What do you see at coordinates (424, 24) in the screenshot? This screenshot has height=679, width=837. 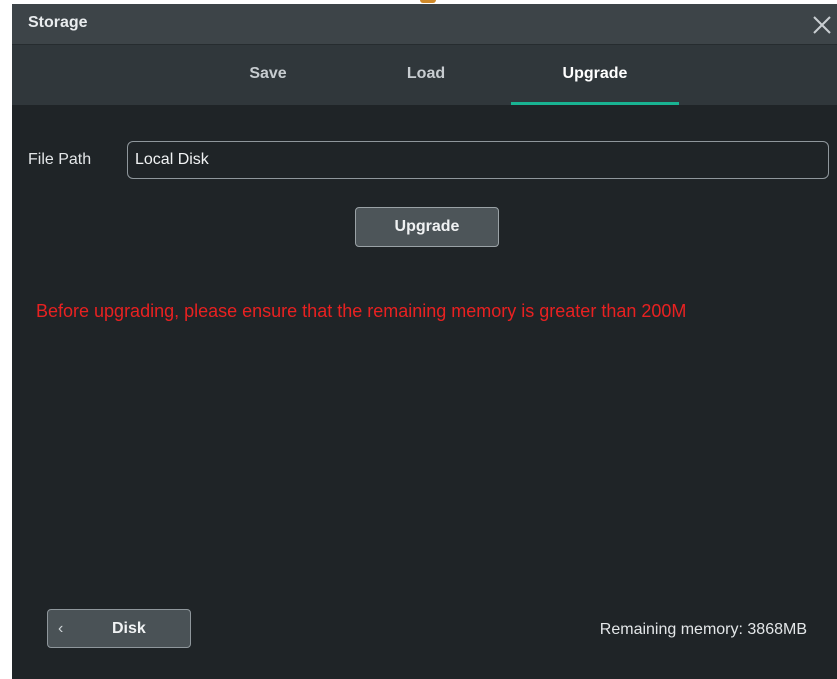 I see `title-bar: Storage` at bounding box center [424, 24].